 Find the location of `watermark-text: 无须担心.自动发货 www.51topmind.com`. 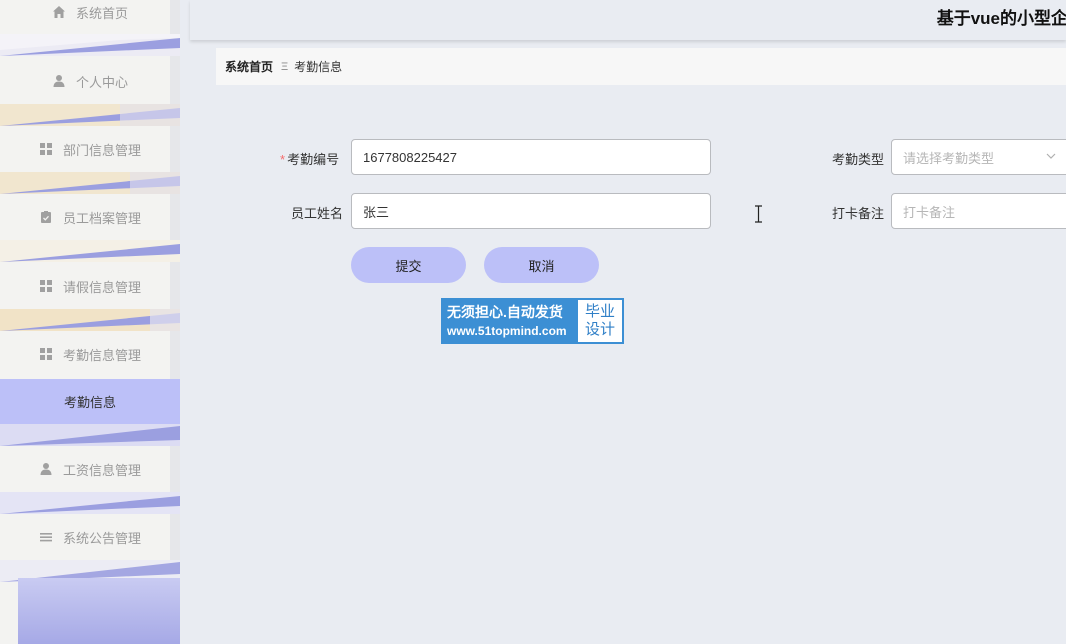

watermark-text: 无须担心.自动发货 www.51topmind.com is located at coordinates (507, 321).